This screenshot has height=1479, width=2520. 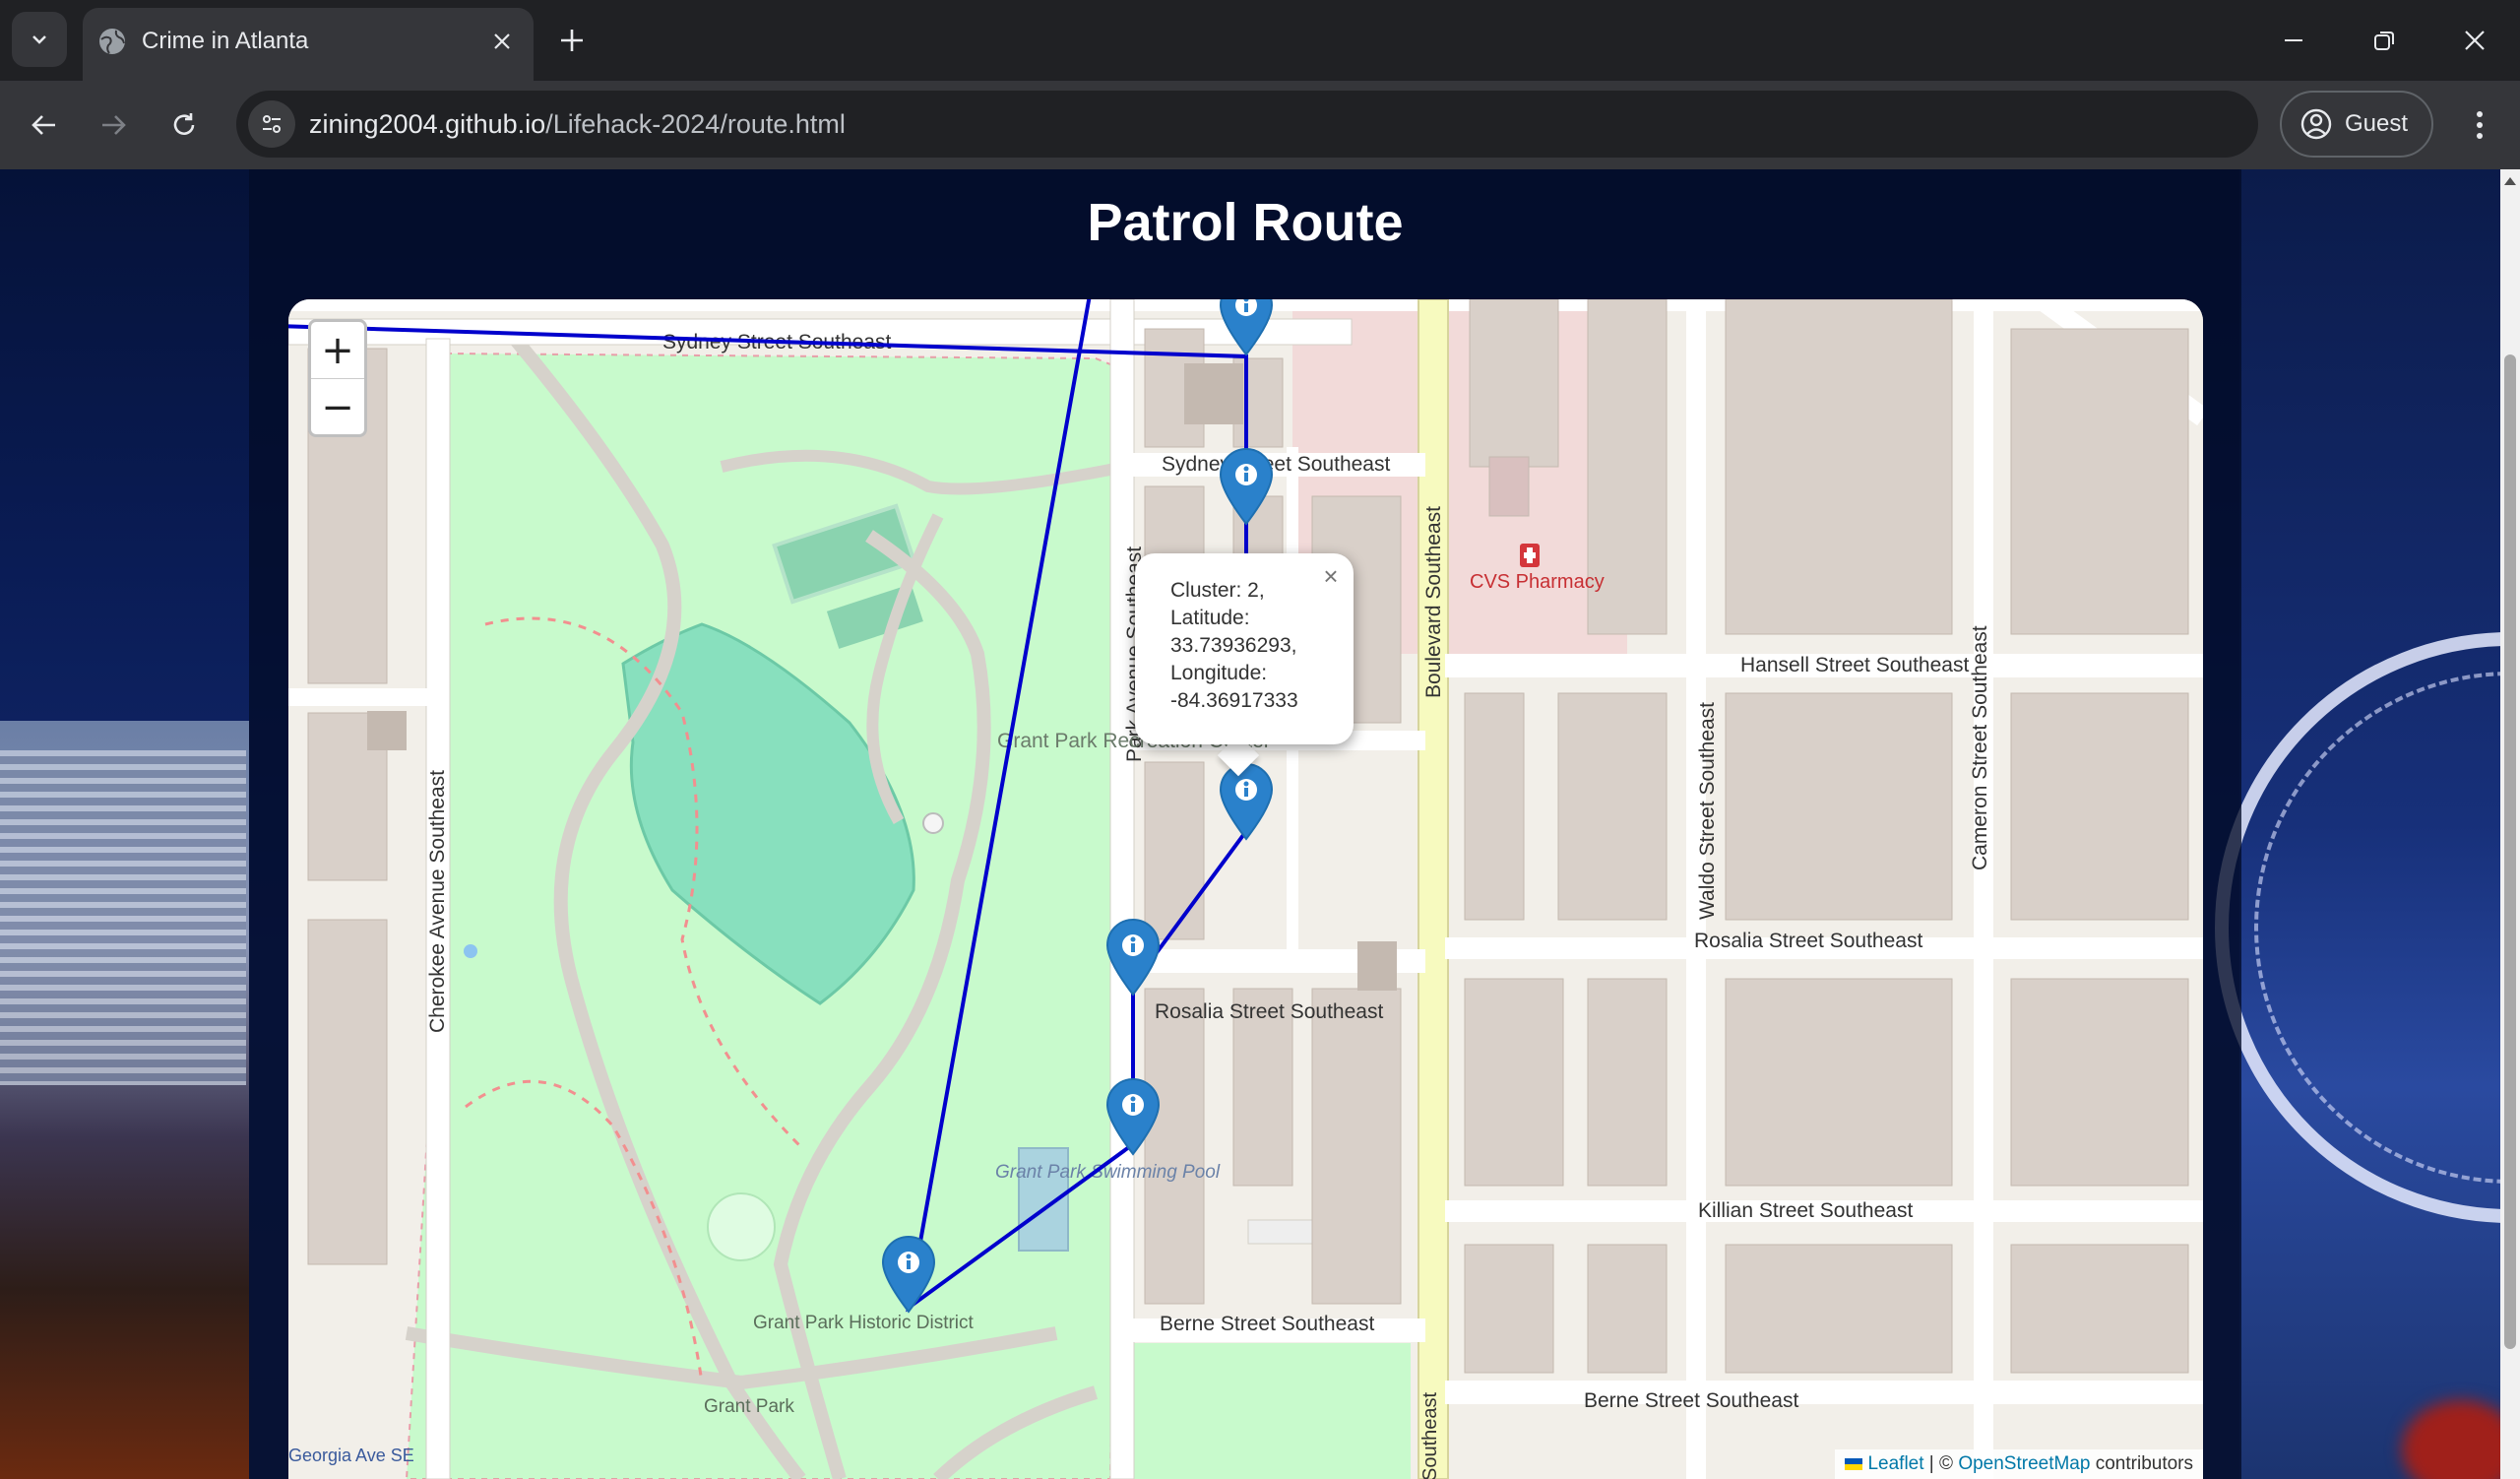 What do you see at coordinates (2510, 852) in the screenshot?
I see `scrollbar-thumb` at bounding box center [2510, 852].